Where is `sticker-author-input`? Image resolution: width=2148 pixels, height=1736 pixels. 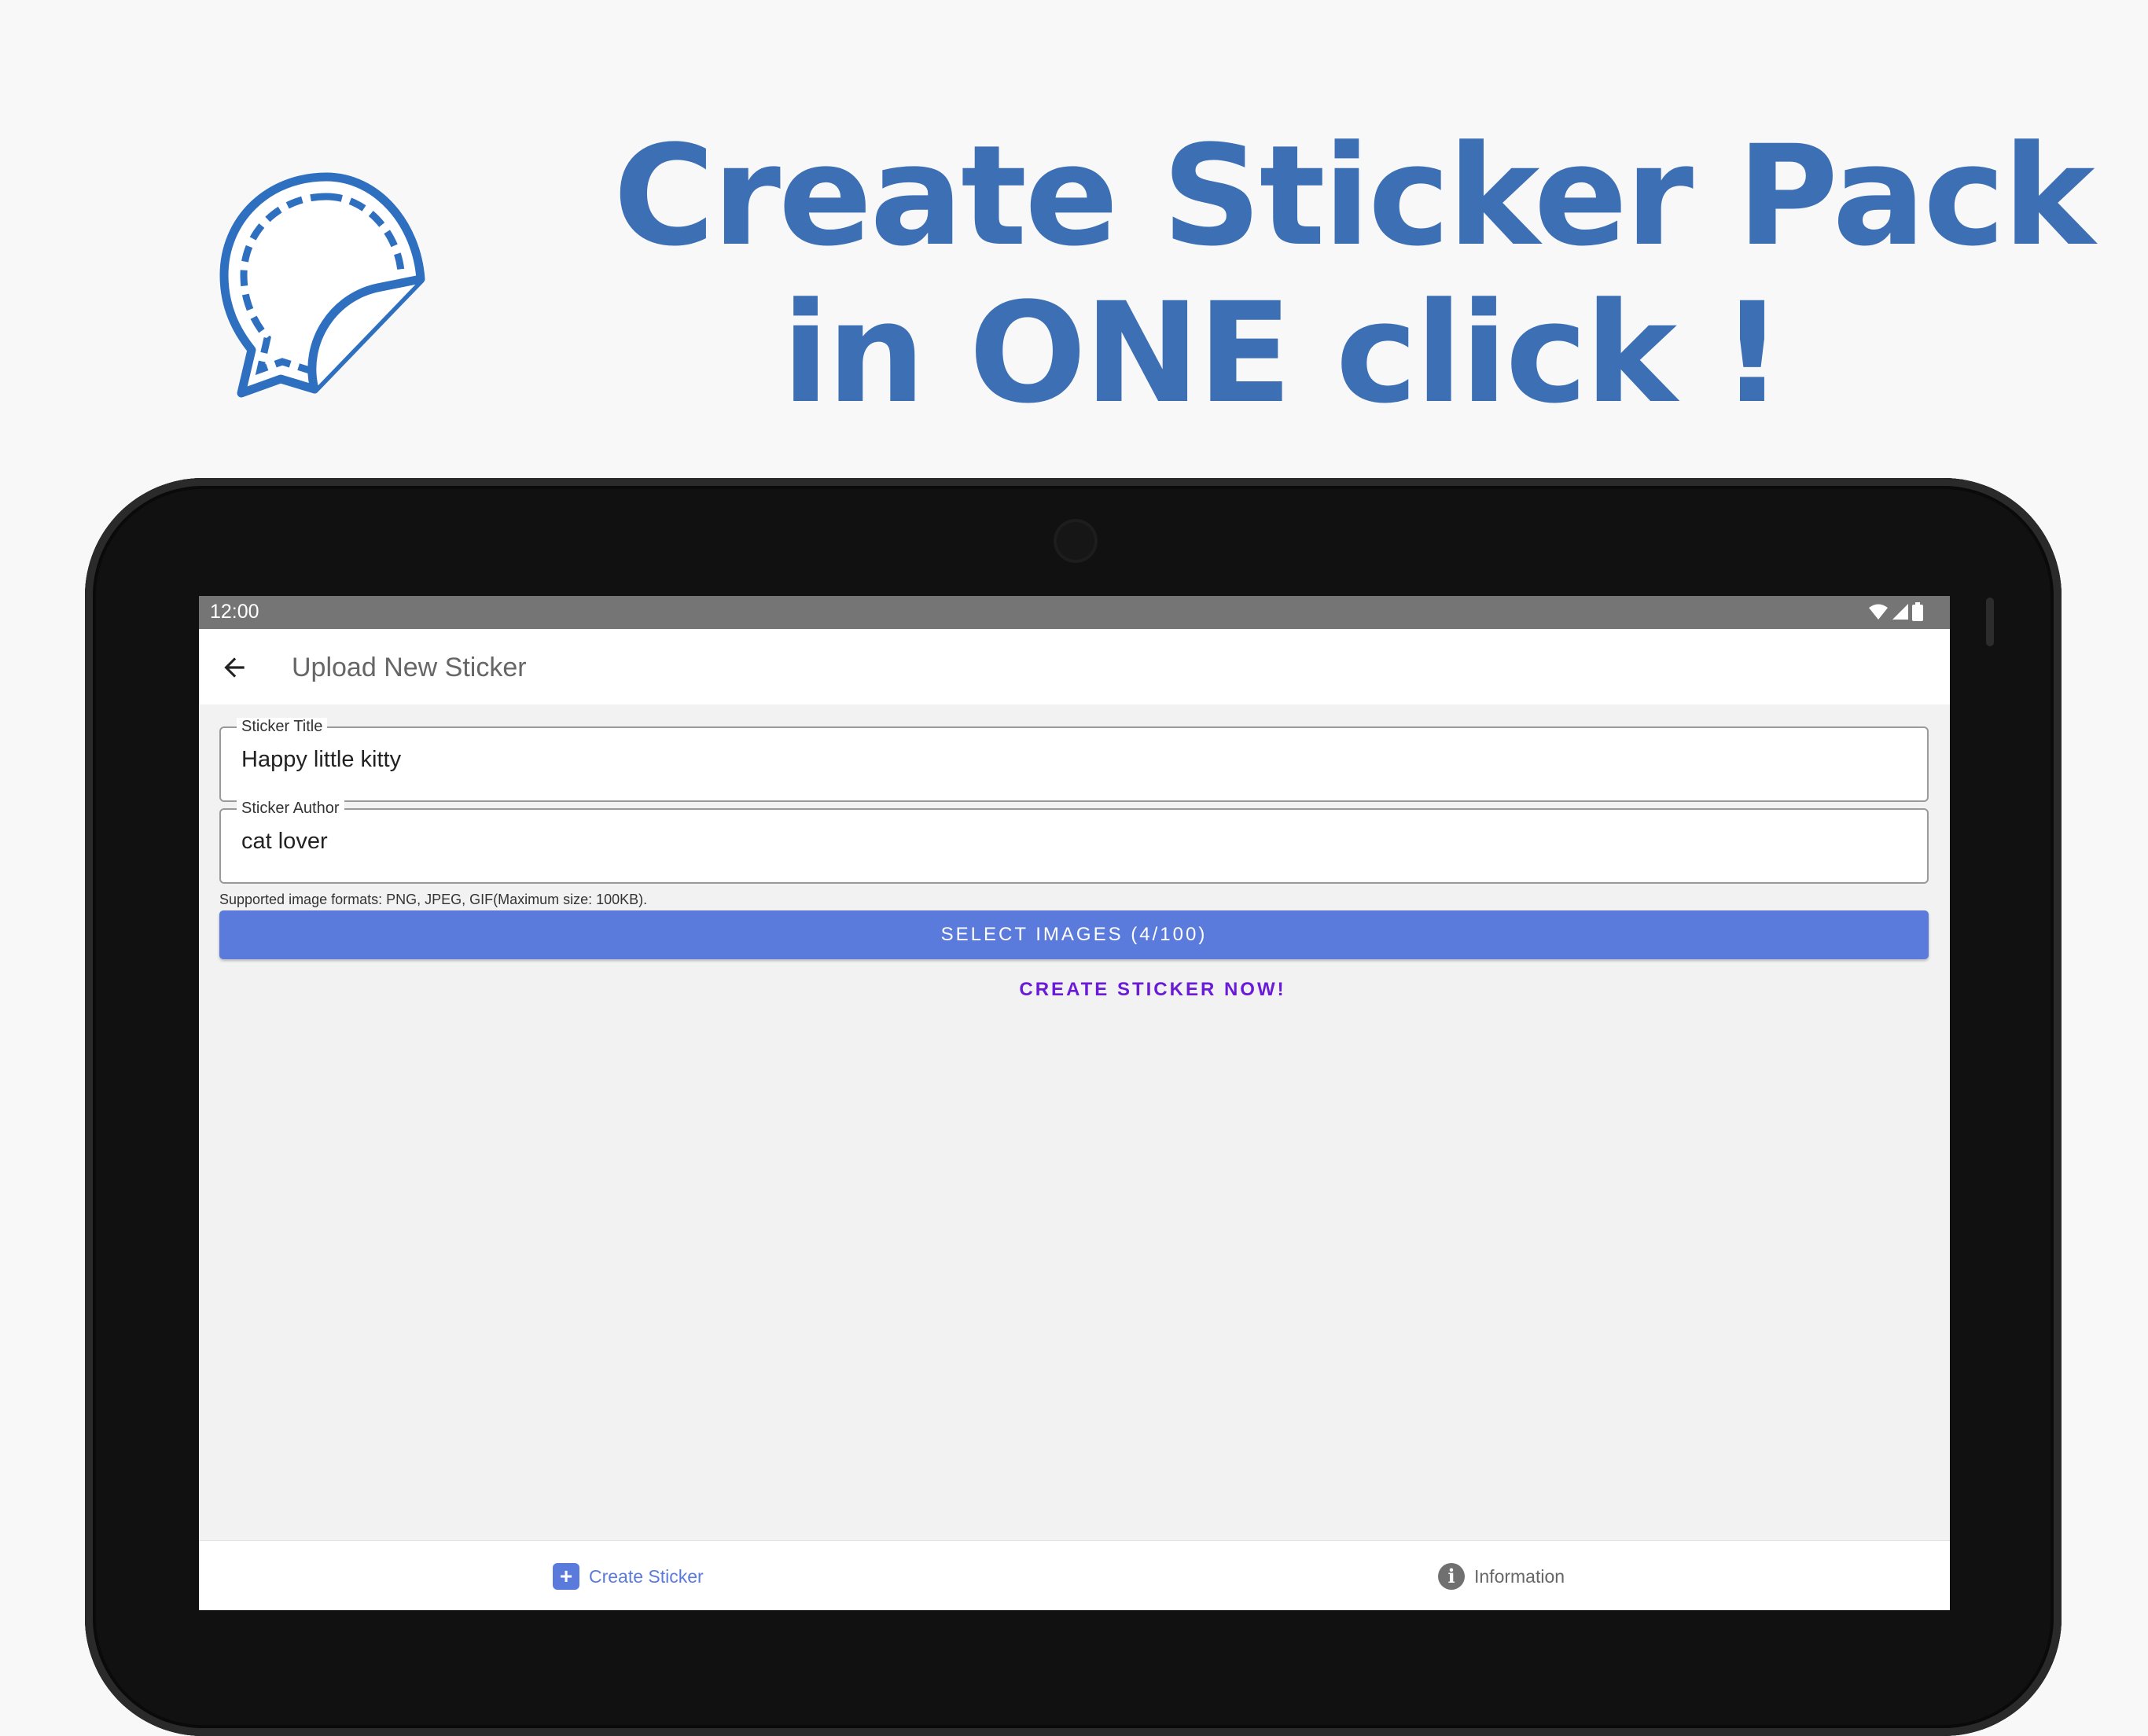 sticker-author-input is located at coordinates (1067, 842).